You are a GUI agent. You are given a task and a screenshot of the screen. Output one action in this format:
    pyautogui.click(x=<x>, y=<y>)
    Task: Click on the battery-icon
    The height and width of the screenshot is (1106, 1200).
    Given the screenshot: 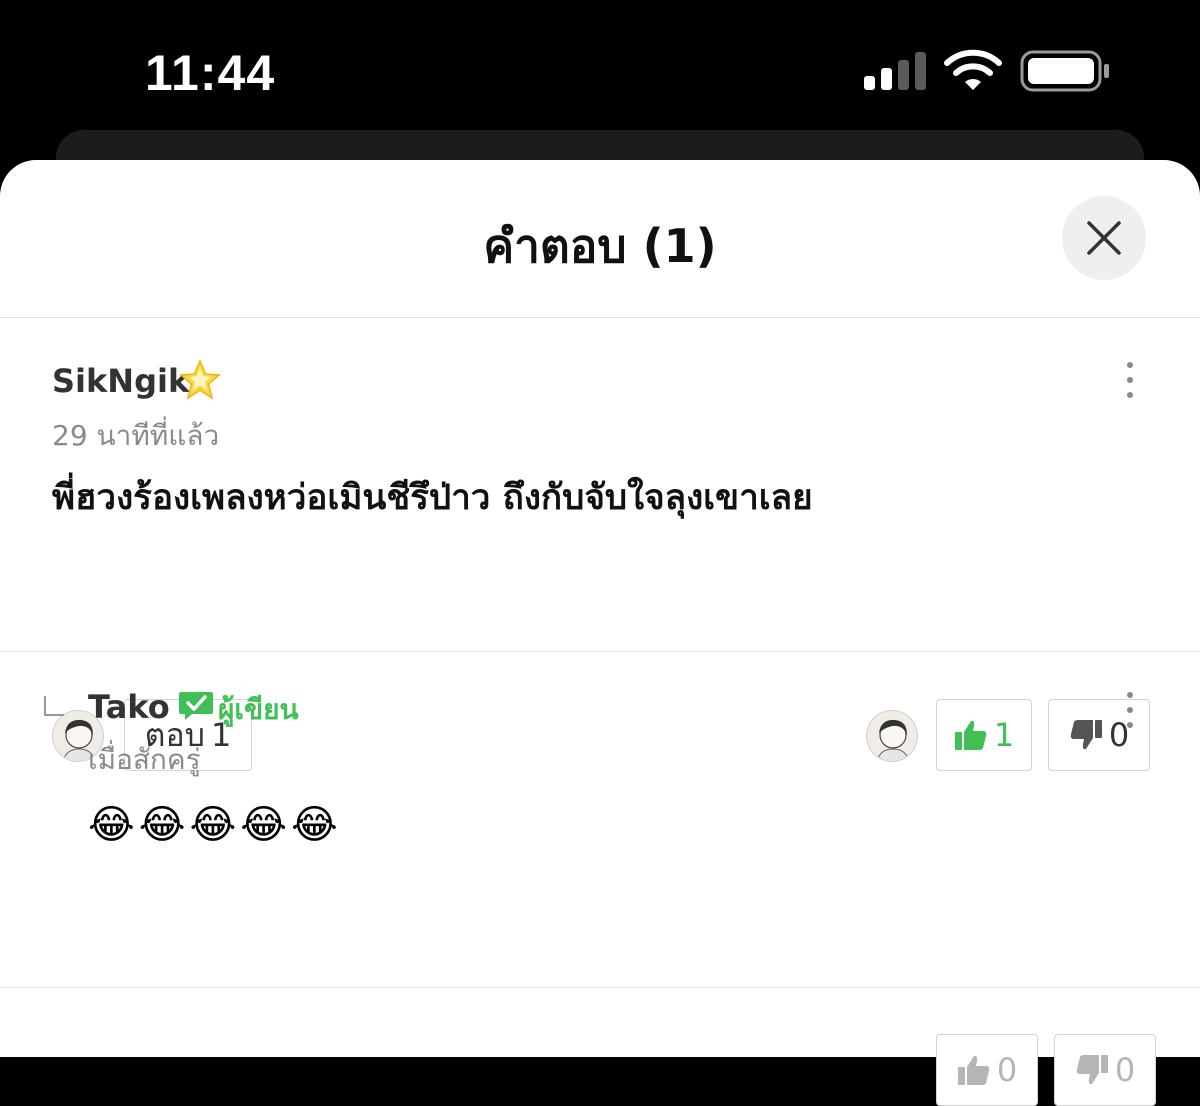 What is the action you would take?
    pyautogui.click(x=1064, y=71)
    